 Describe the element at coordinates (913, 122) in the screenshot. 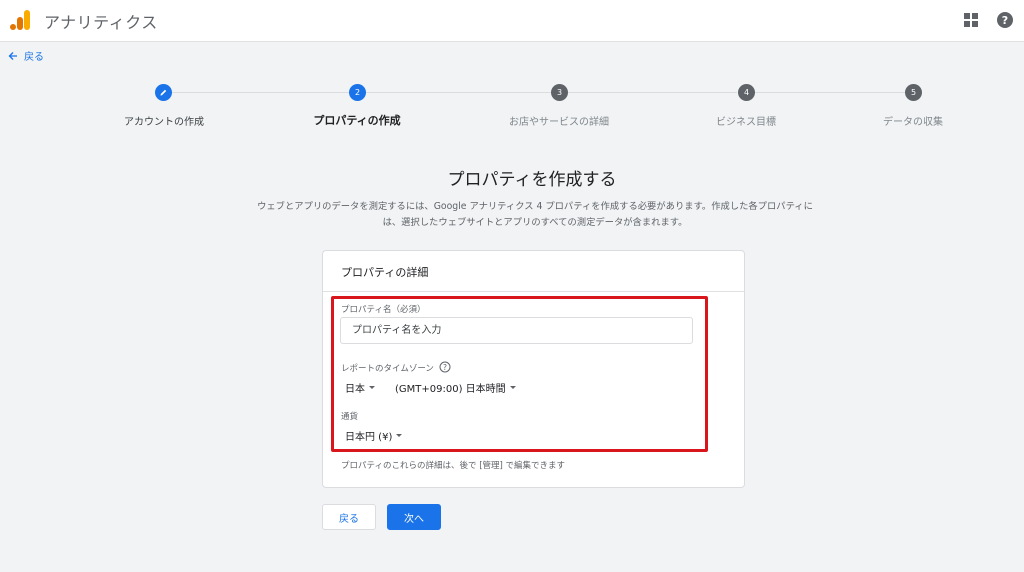

I see `step-5-label: データの収集` at that location.